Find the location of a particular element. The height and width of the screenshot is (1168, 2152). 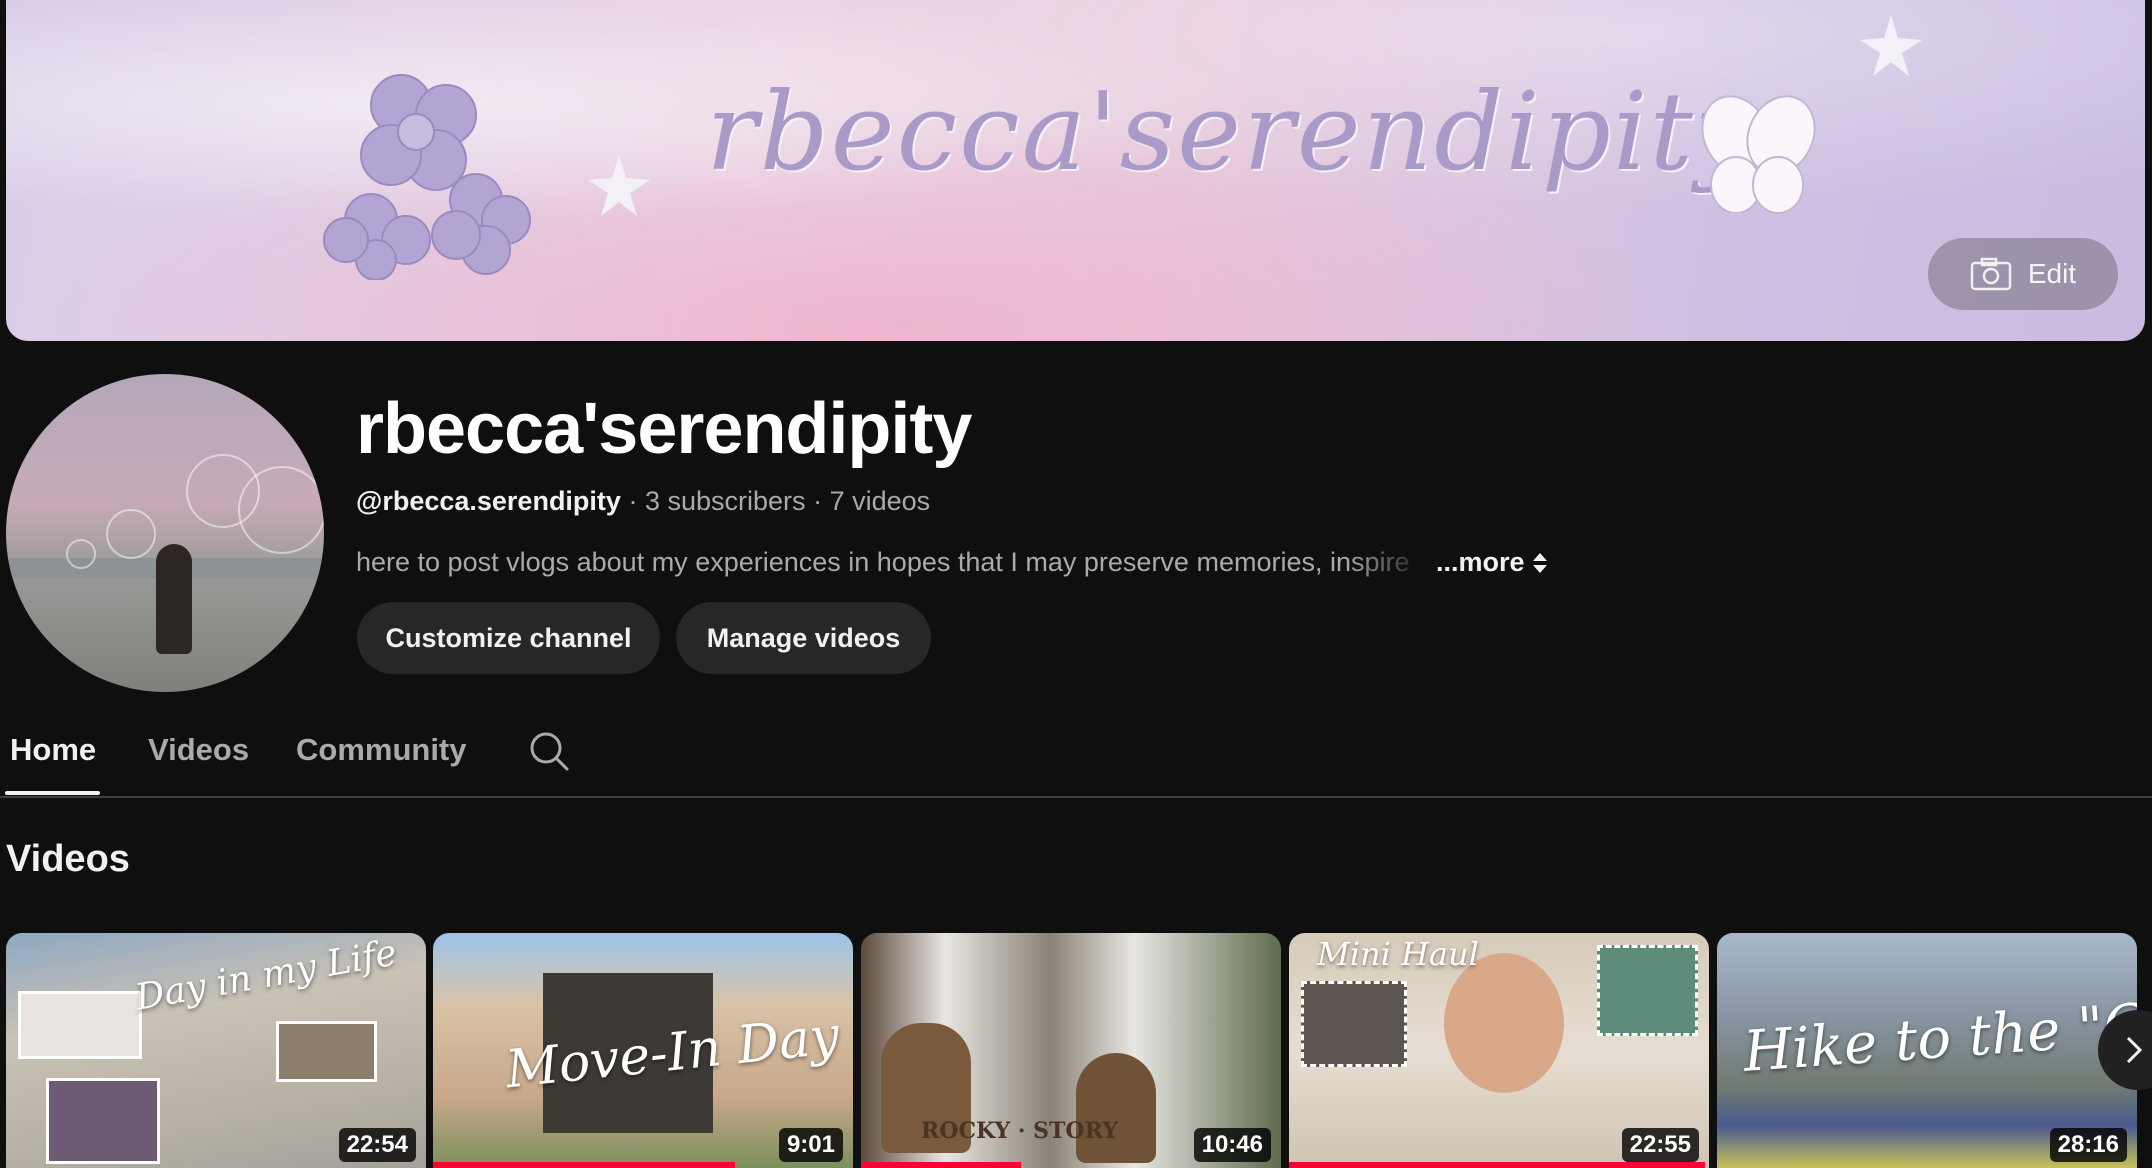

manage-videos-button: Manage videos is located at coordinates (803, 638).